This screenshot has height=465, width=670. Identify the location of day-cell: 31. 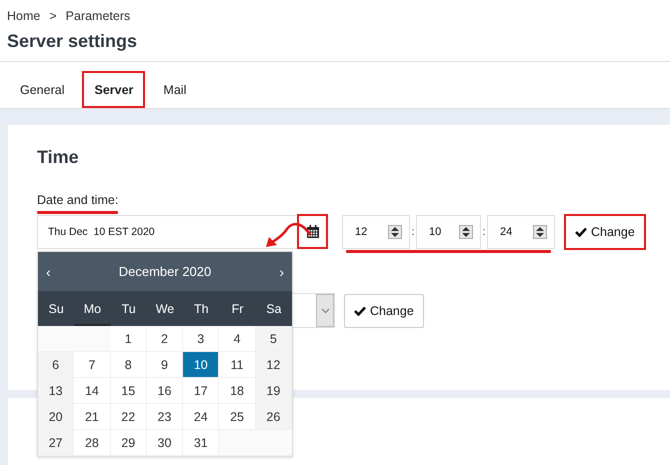
(201, 443).